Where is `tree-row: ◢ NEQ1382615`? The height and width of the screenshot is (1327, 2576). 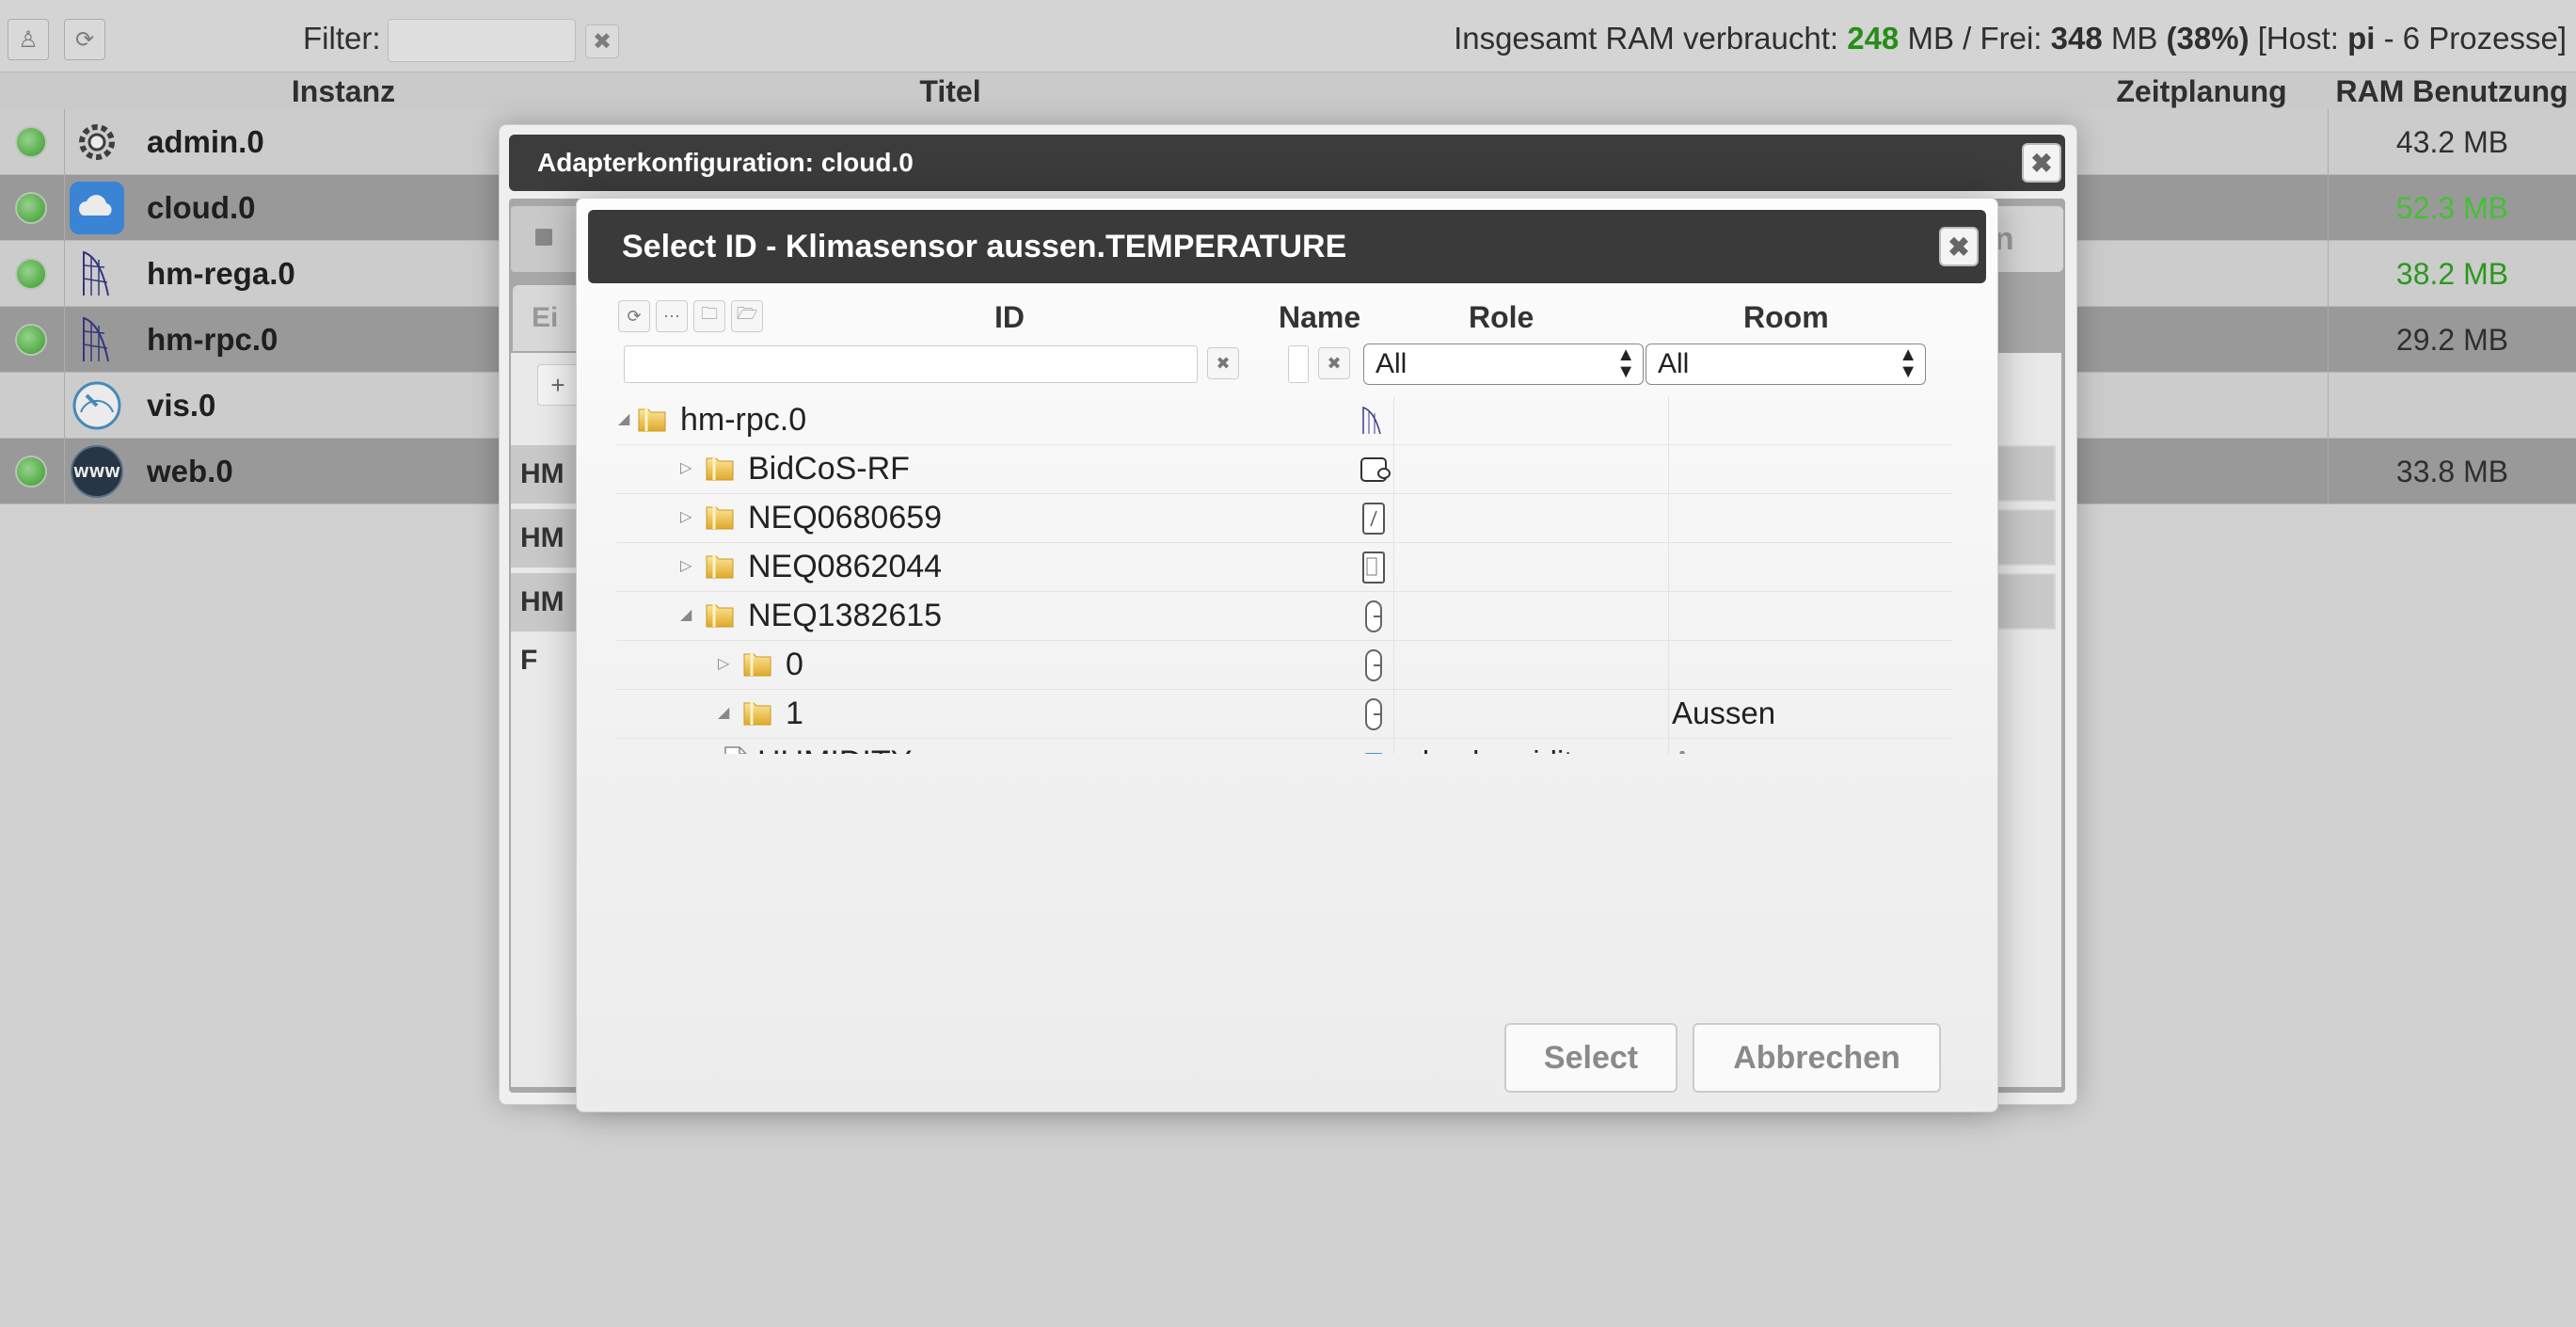 tree-row: ◢ NEQ1382615 is located at coordinates (1284, 616).